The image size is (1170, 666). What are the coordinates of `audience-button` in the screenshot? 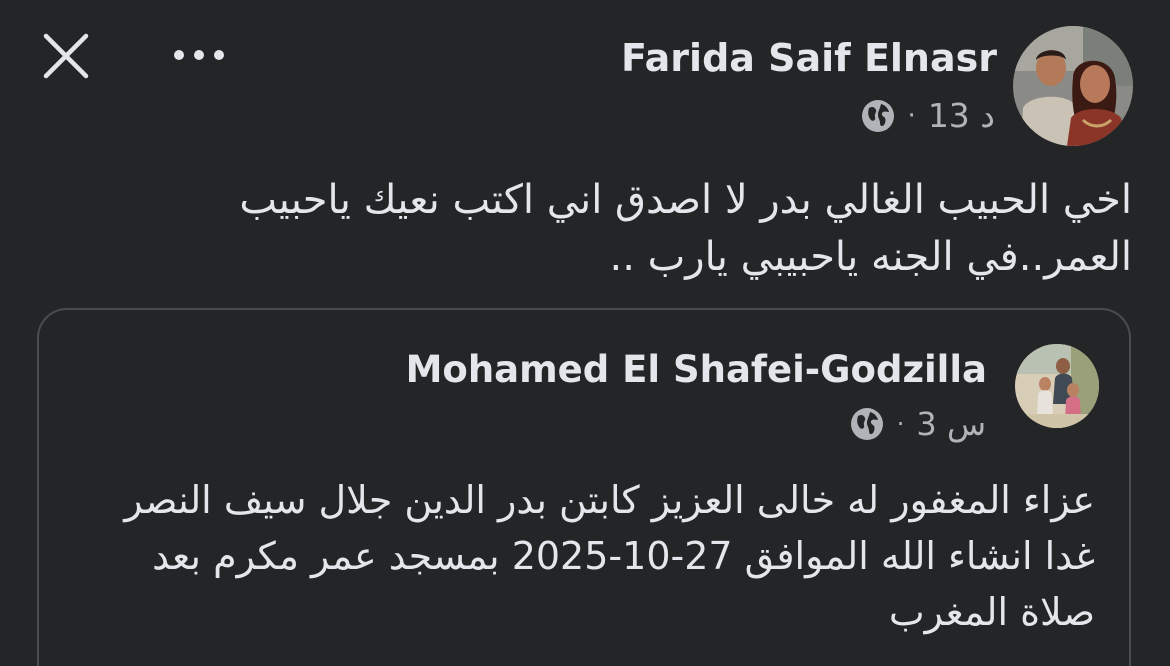 It's located at (878, 116).